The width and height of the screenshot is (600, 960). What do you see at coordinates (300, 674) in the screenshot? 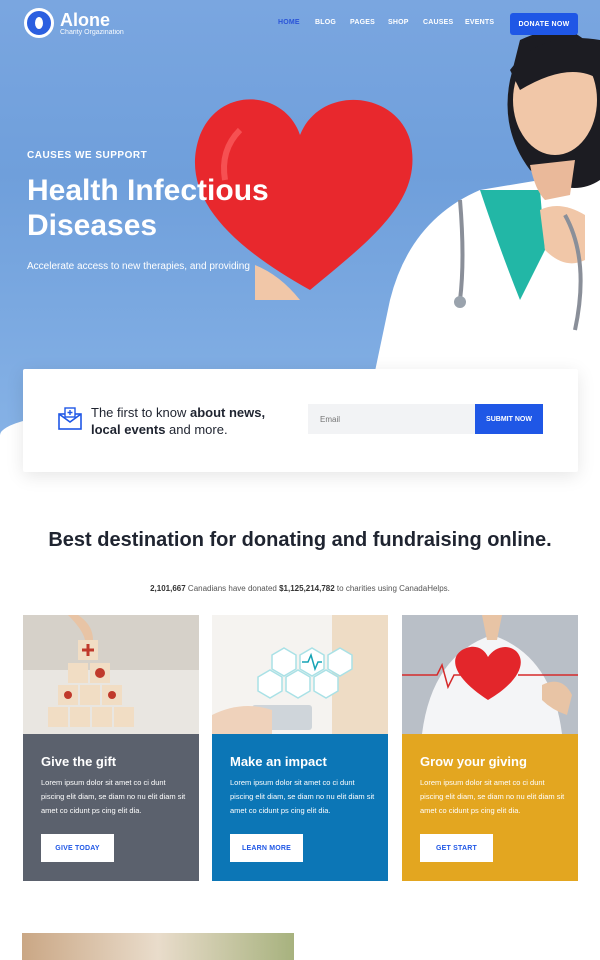
I see `card-image-medical` at bounding box center [300, 674].